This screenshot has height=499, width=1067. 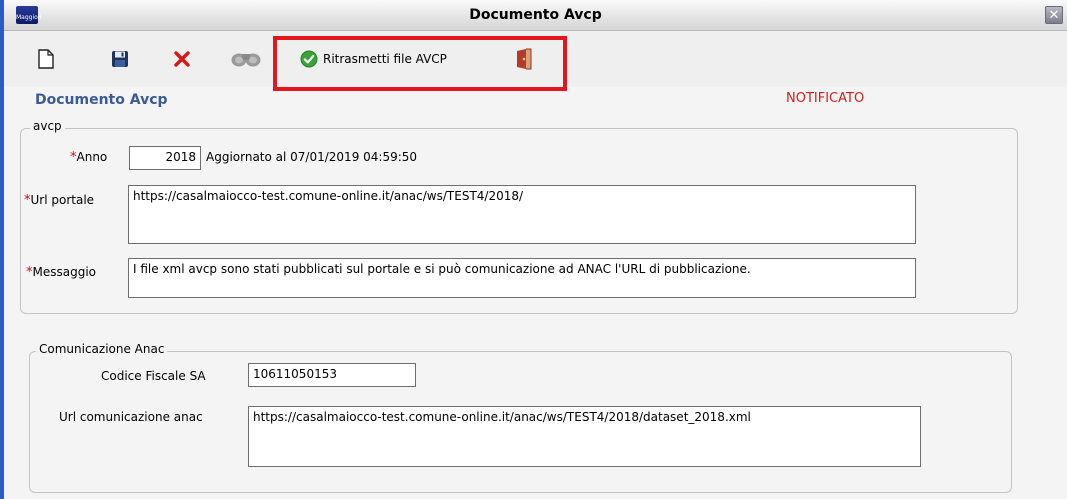 I want to click on codice-fiscale-label: Codice Fiscale SA, so click(x=153, y=376).